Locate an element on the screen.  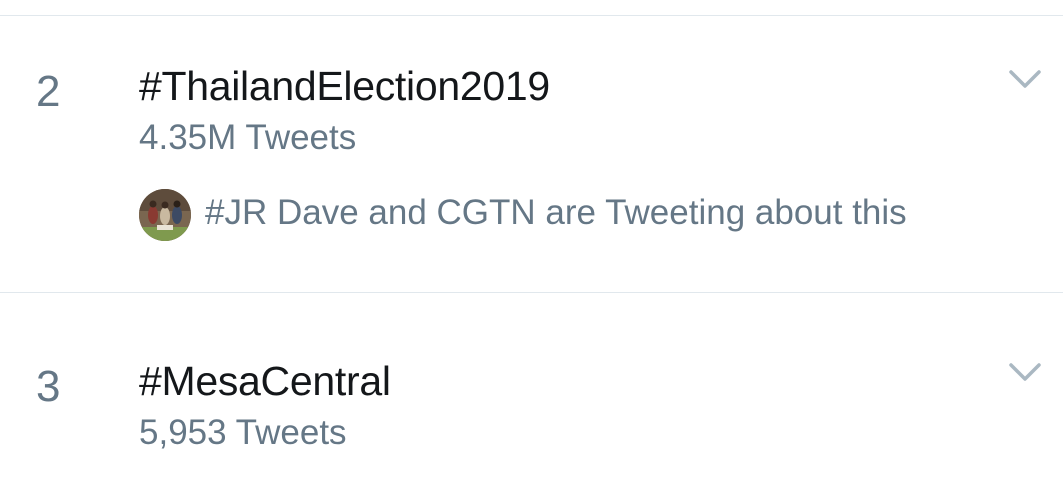
trend-title: #ThailandElection2019 is located at coordinates (344, 86).